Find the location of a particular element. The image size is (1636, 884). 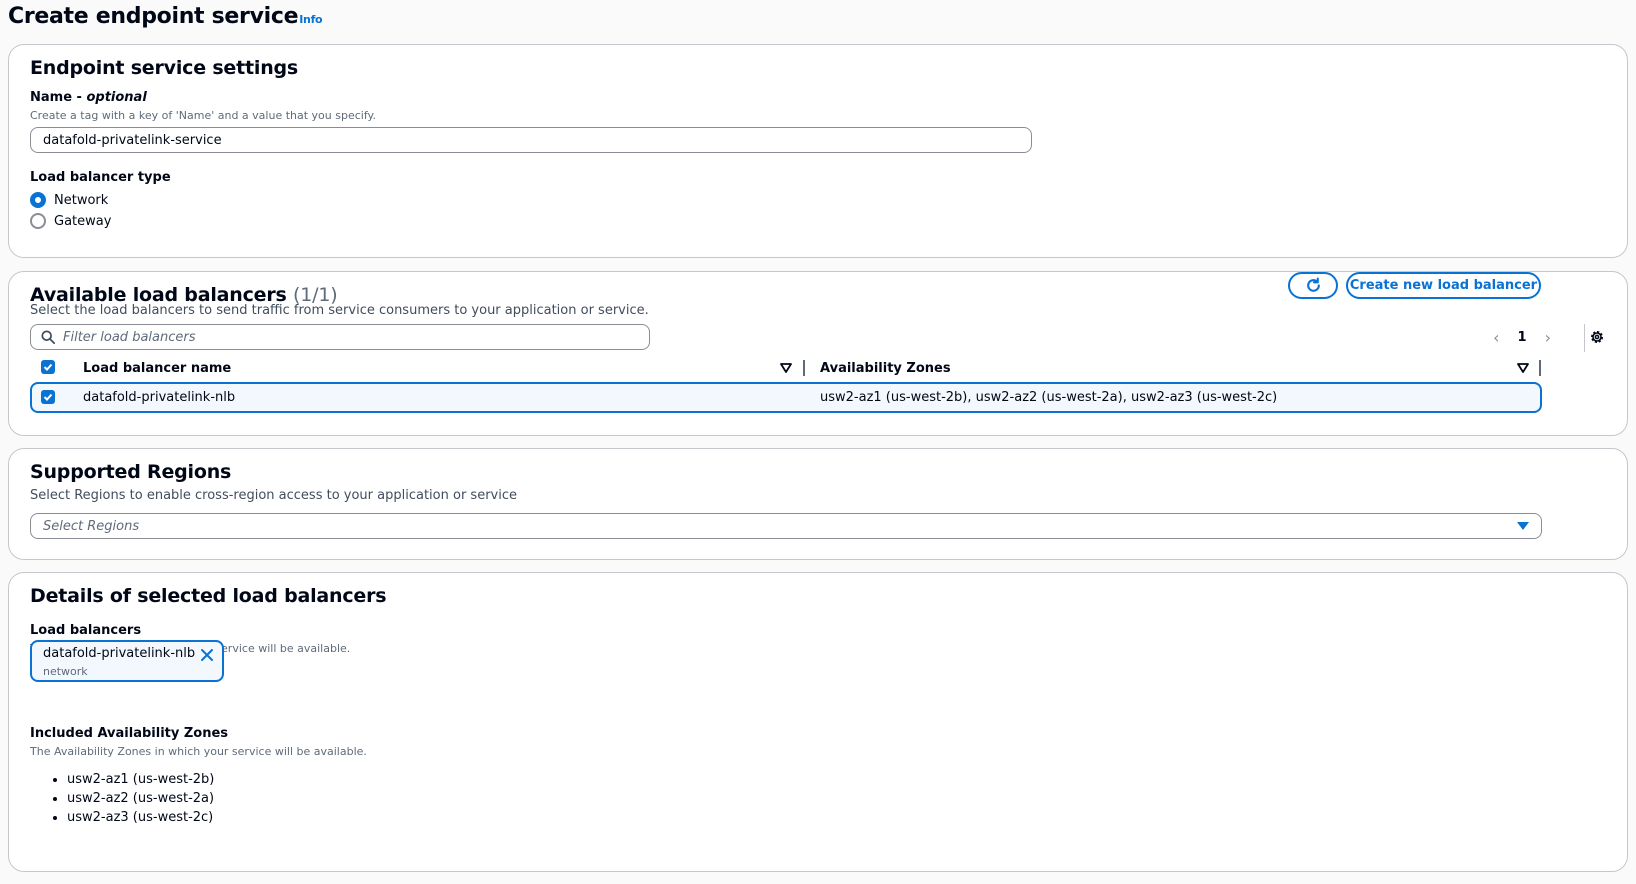

filter-placeholder: Filter load balancers is located at coordinates (129, 337).